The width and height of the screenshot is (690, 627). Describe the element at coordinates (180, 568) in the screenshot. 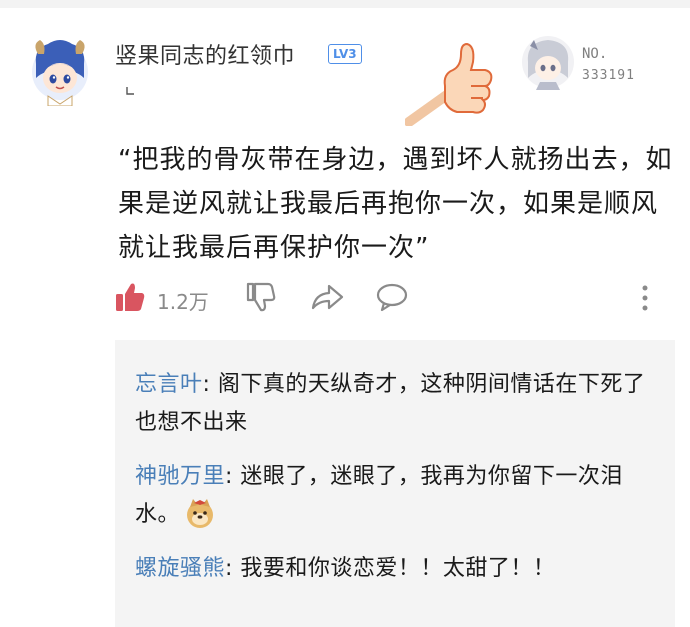

I see `reply-author-name: 螺旋骚熊` at that location.